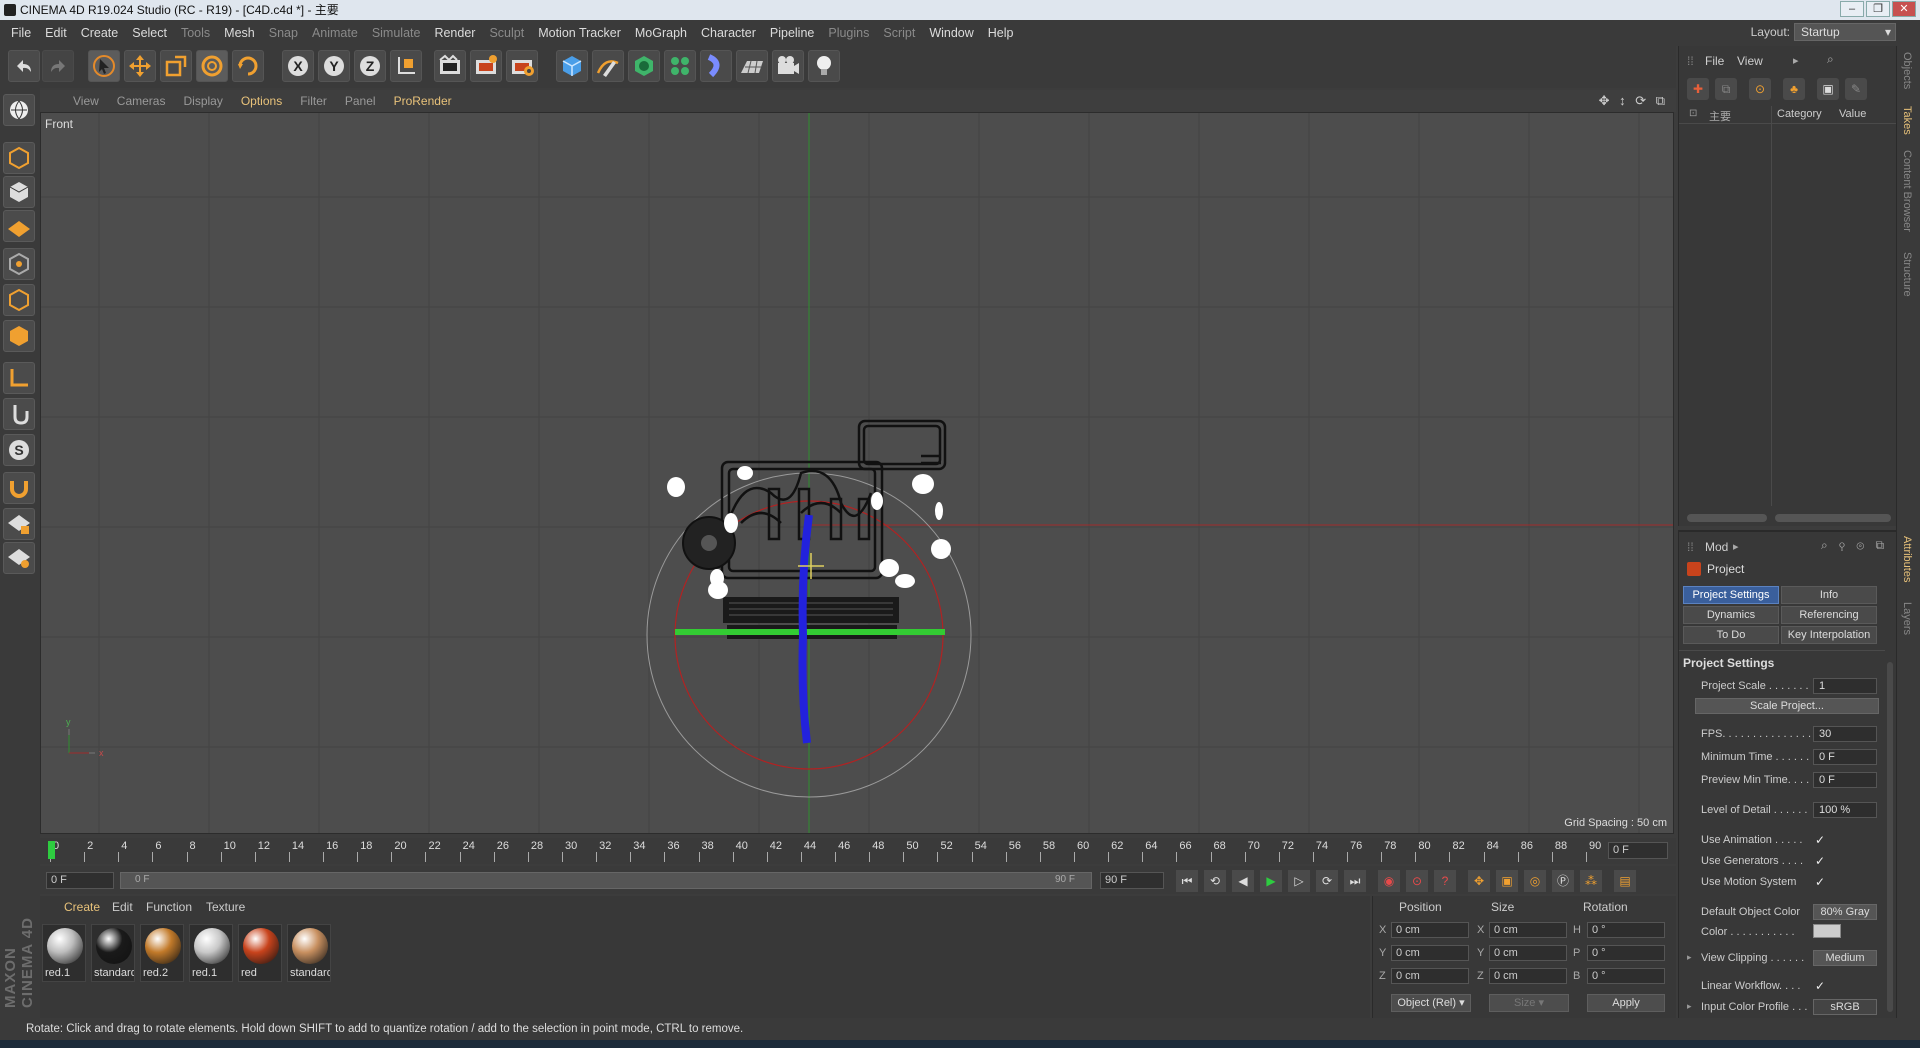  Describe the element at coordinates (104, 66) in the screenshot. I see `select-tool-button` at that location.